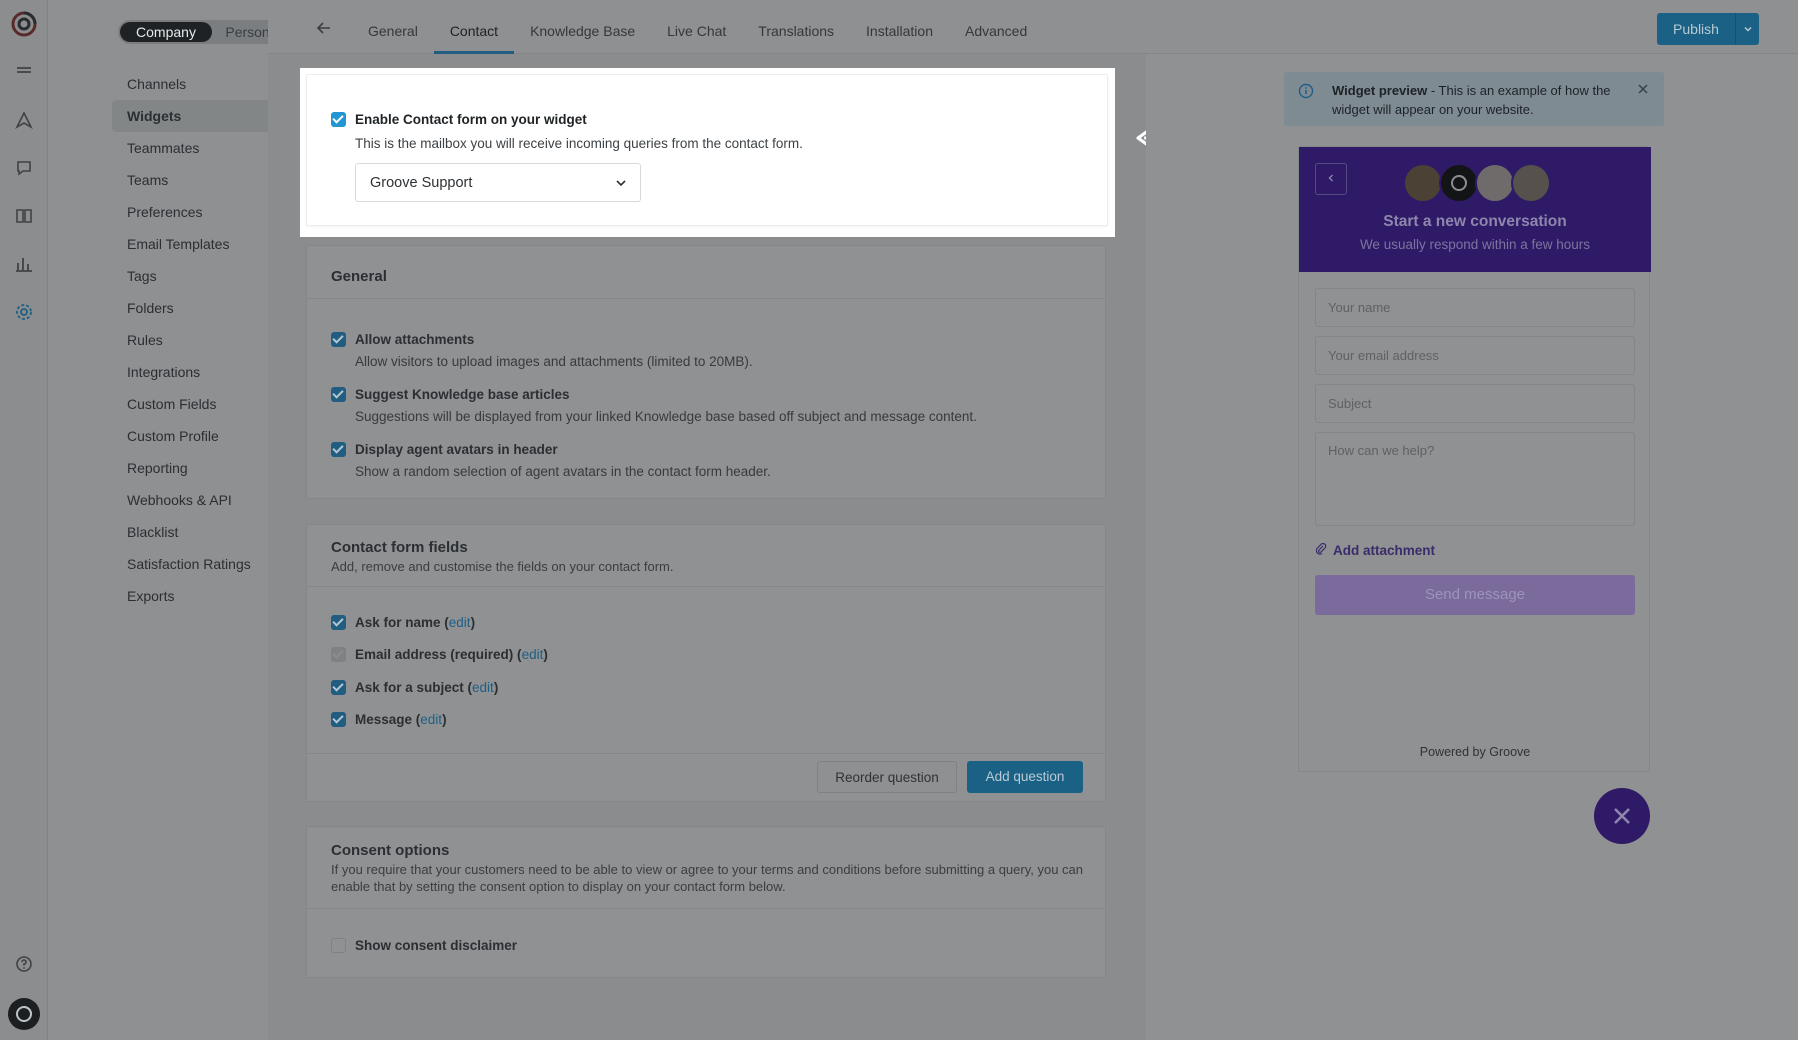 The height and width of the screenshot is (1040, 1798). What do you see at coordinates (24, 313) in the screenshot?
I see `settings-gear-icon` at bounding box center [24, 313].